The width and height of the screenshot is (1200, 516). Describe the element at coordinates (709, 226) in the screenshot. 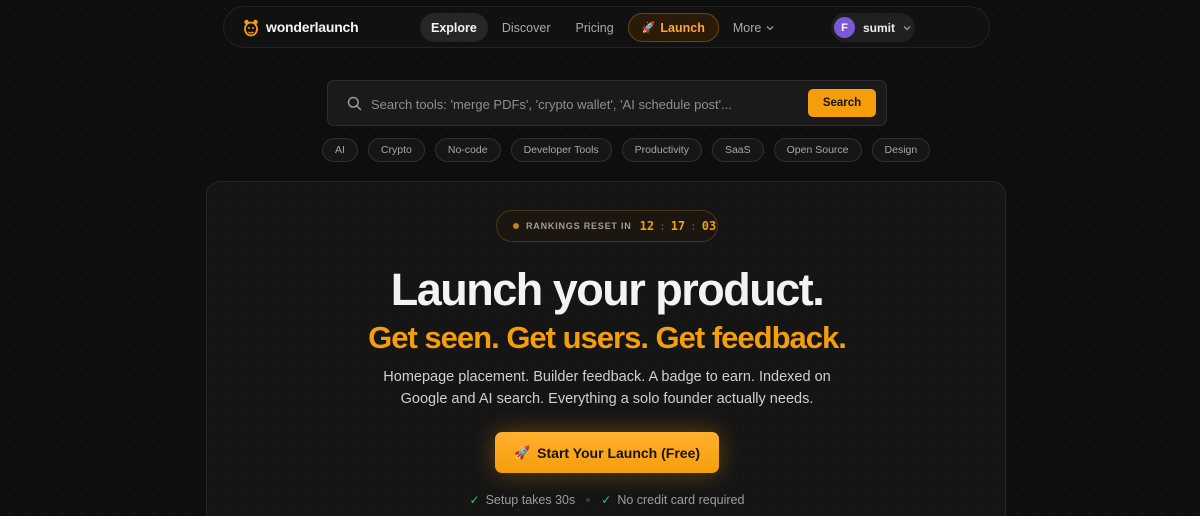

I see `countdown-seconds: 03` at that location.